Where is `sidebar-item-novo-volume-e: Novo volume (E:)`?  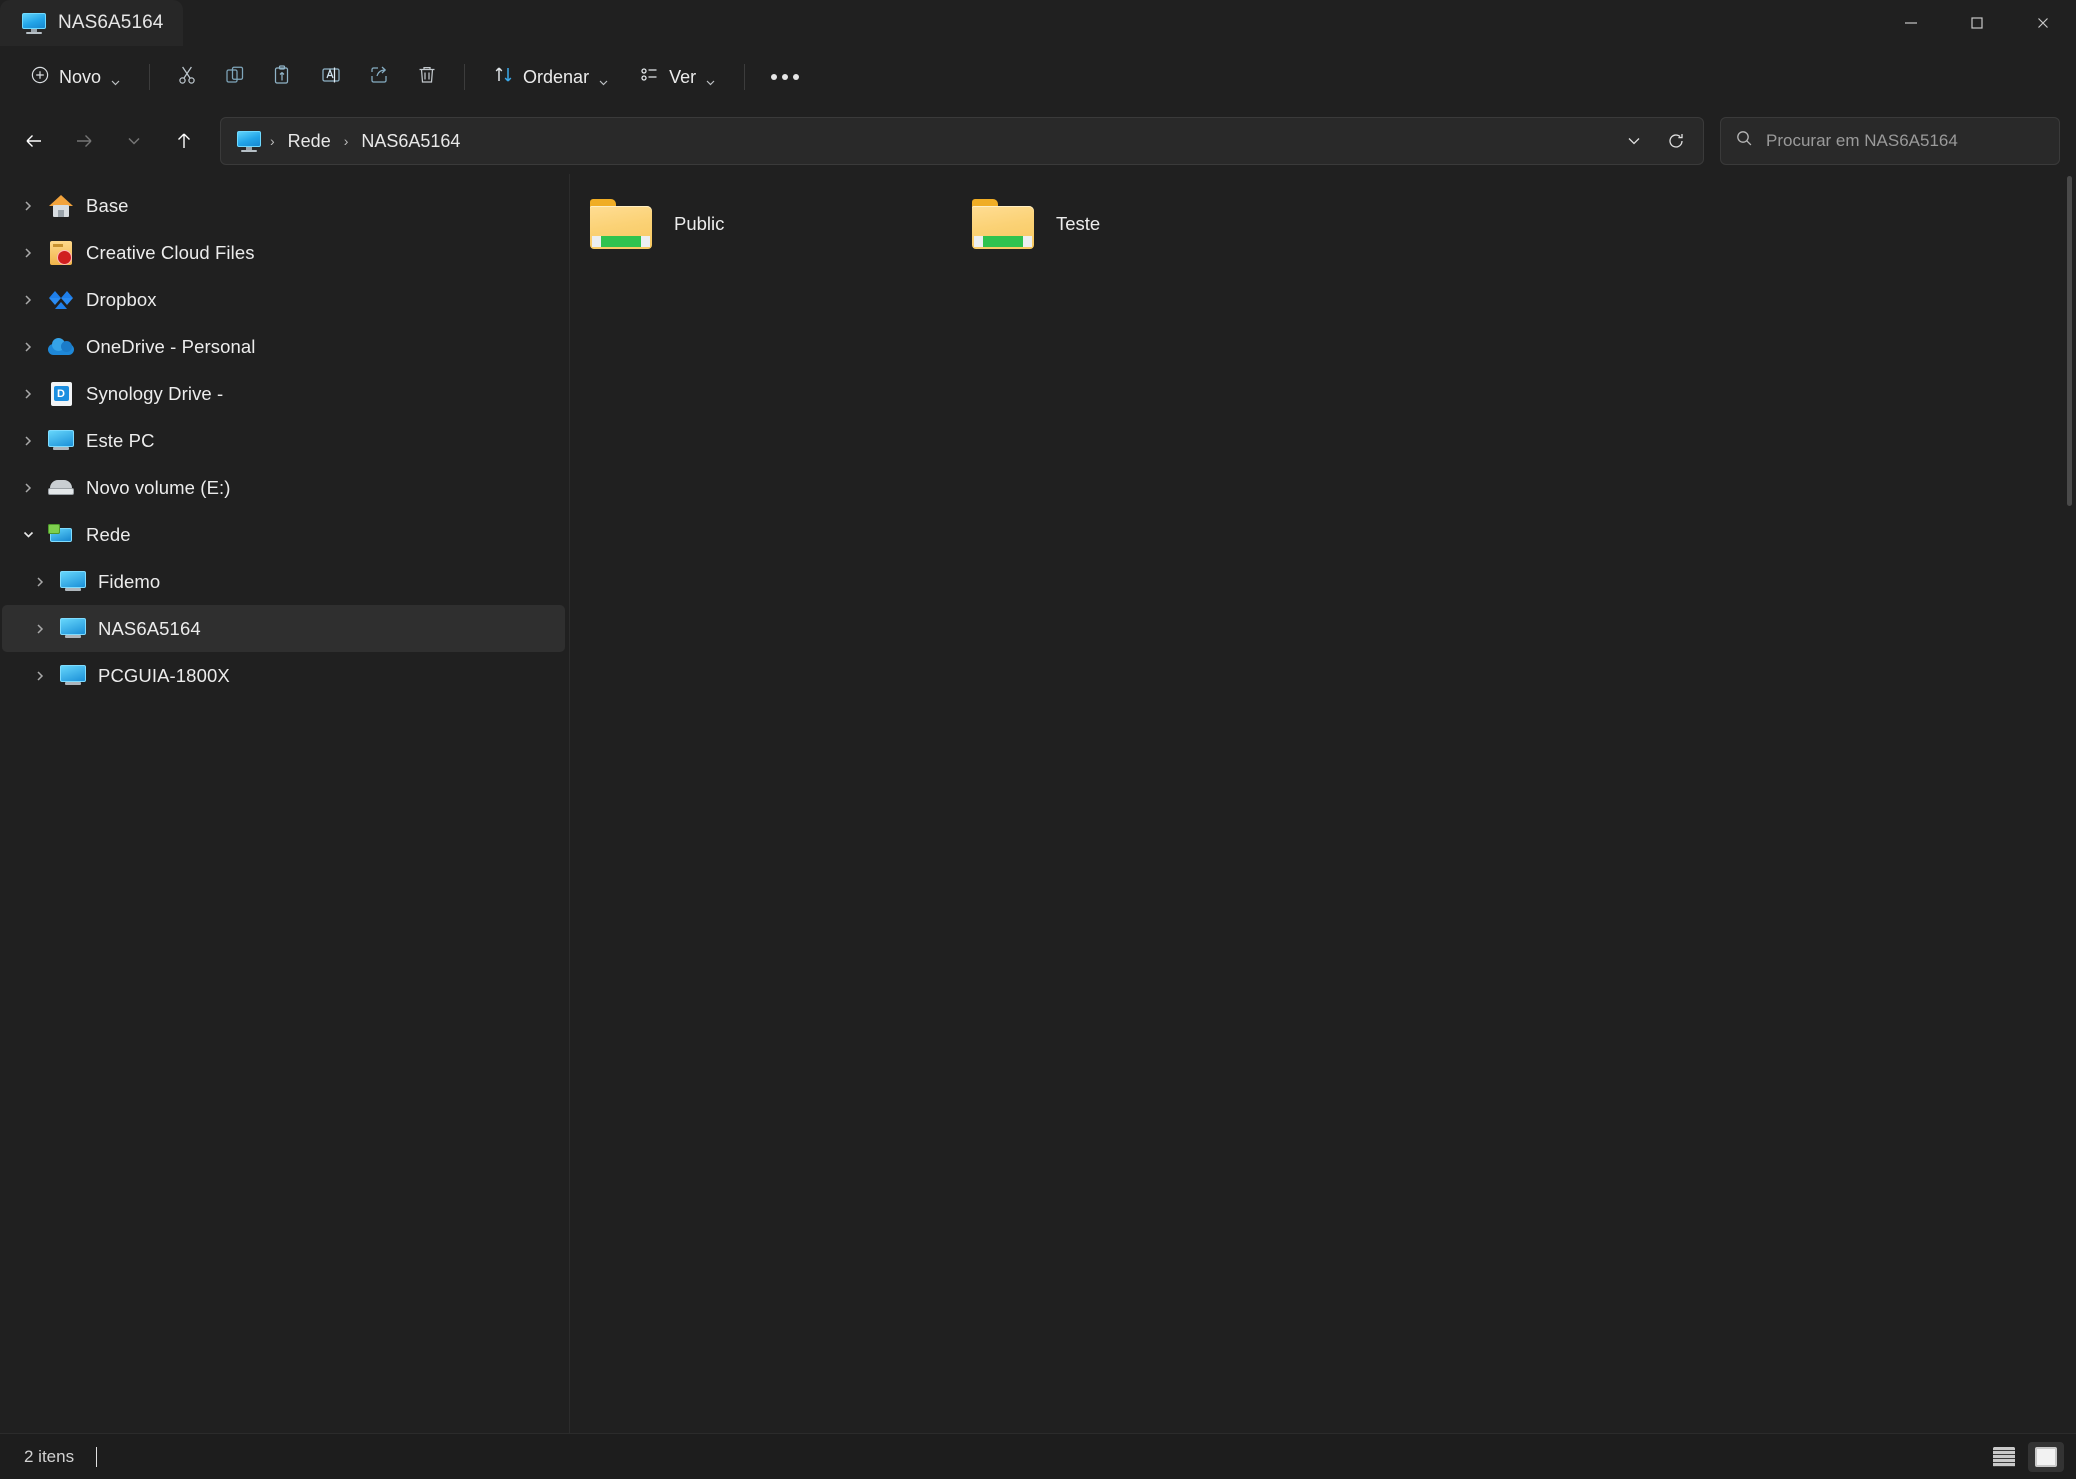 sidebar-item-novo-volume-e: Novo volume (E:) is located at coordinates (283, 487).